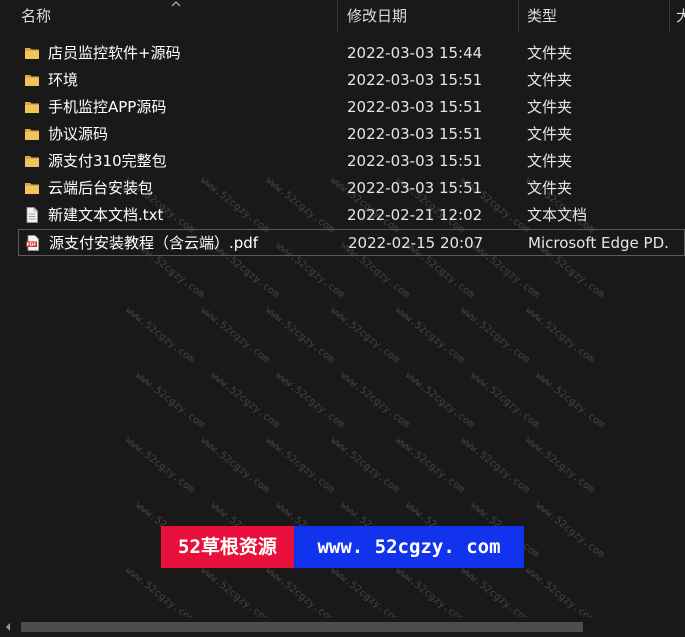 Image resolution: width=685 pixels, height=637 pixels. Describe the element at coordinates (415, 215) in the screenshot. I see `file-date: 2022-02-21 12:02` at that location.